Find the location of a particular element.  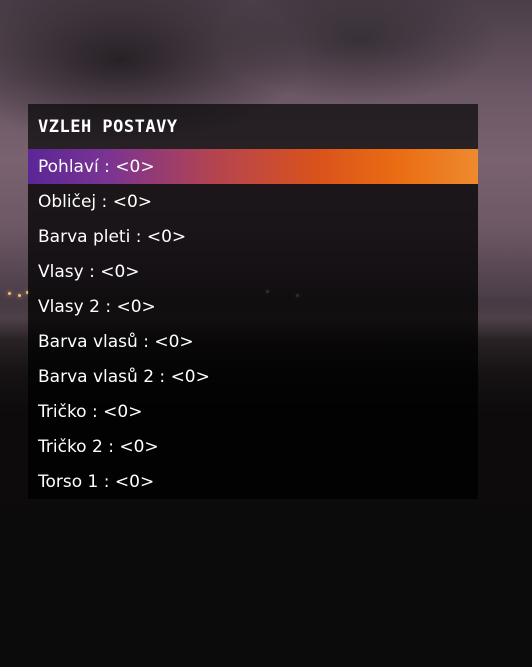

menu-item-label: Vlasy 2 is located at coordinates (69, 306).